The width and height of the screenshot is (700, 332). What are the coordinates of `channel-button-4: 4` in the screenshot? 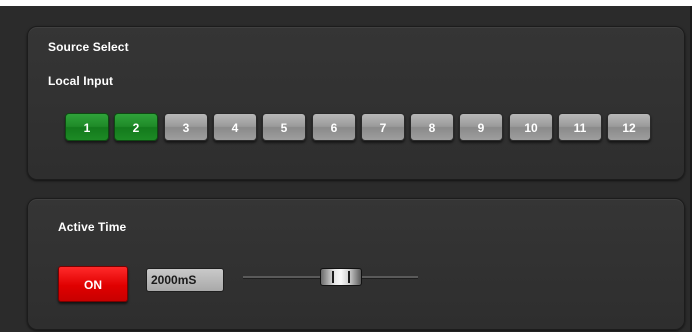 It's located at (235, 127).